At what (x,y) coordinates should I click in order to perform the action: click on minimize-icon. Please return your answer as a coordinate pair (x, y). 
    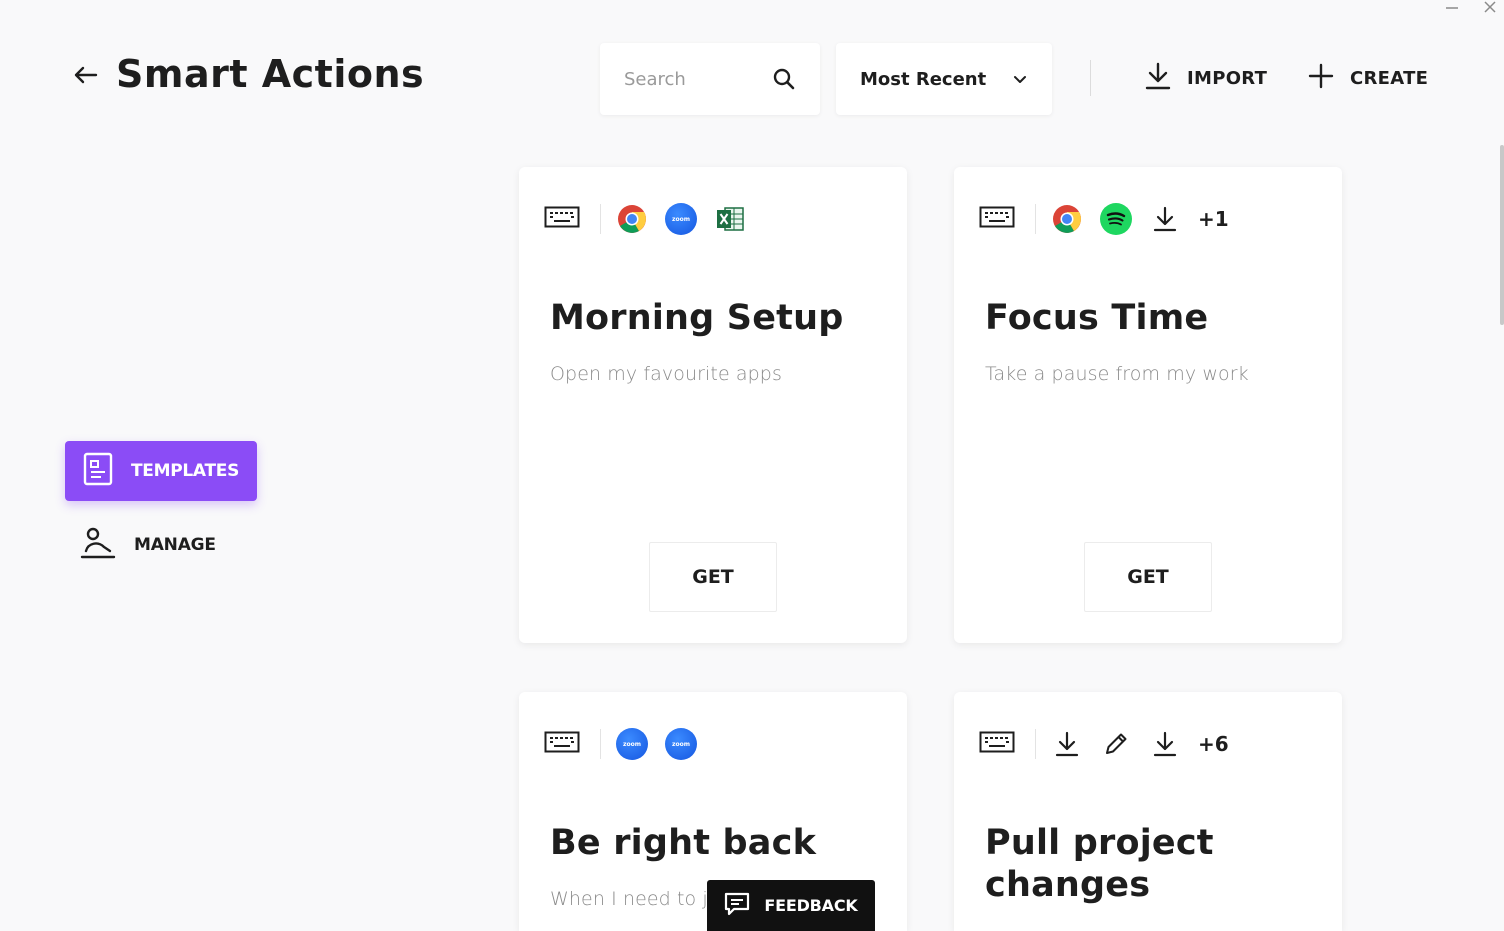
    Looking at the image, I should click on (1452, 7).